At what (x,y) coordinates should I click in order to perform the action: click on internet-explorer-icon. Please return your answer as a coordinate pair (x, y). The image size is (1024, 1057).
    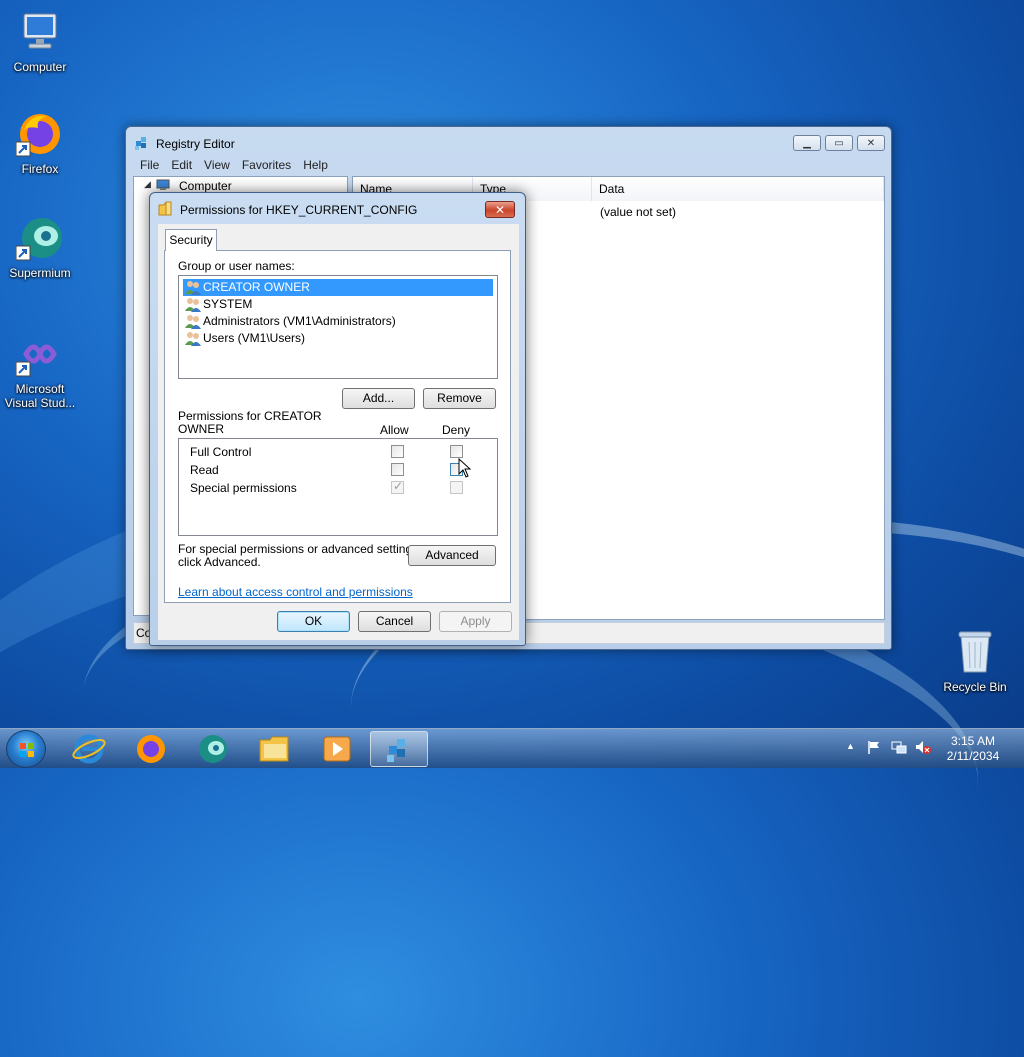
    Looking at the image, I should click on (89, 749).